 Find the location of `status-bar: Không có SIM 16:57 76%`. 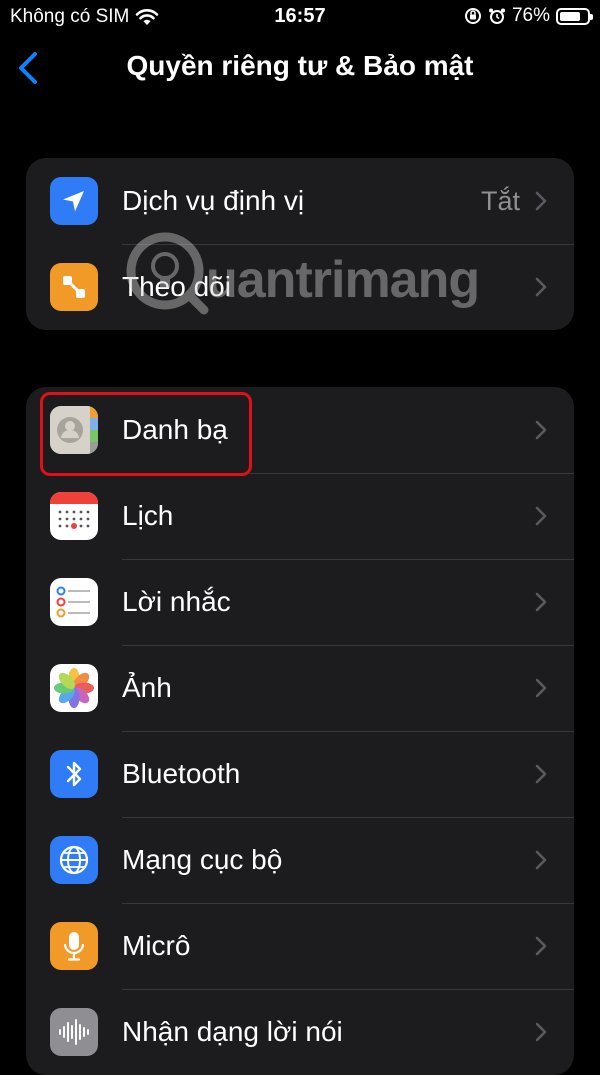

status-bar: Không có SIM 16:57 76% is located at coordinates (300, 17).